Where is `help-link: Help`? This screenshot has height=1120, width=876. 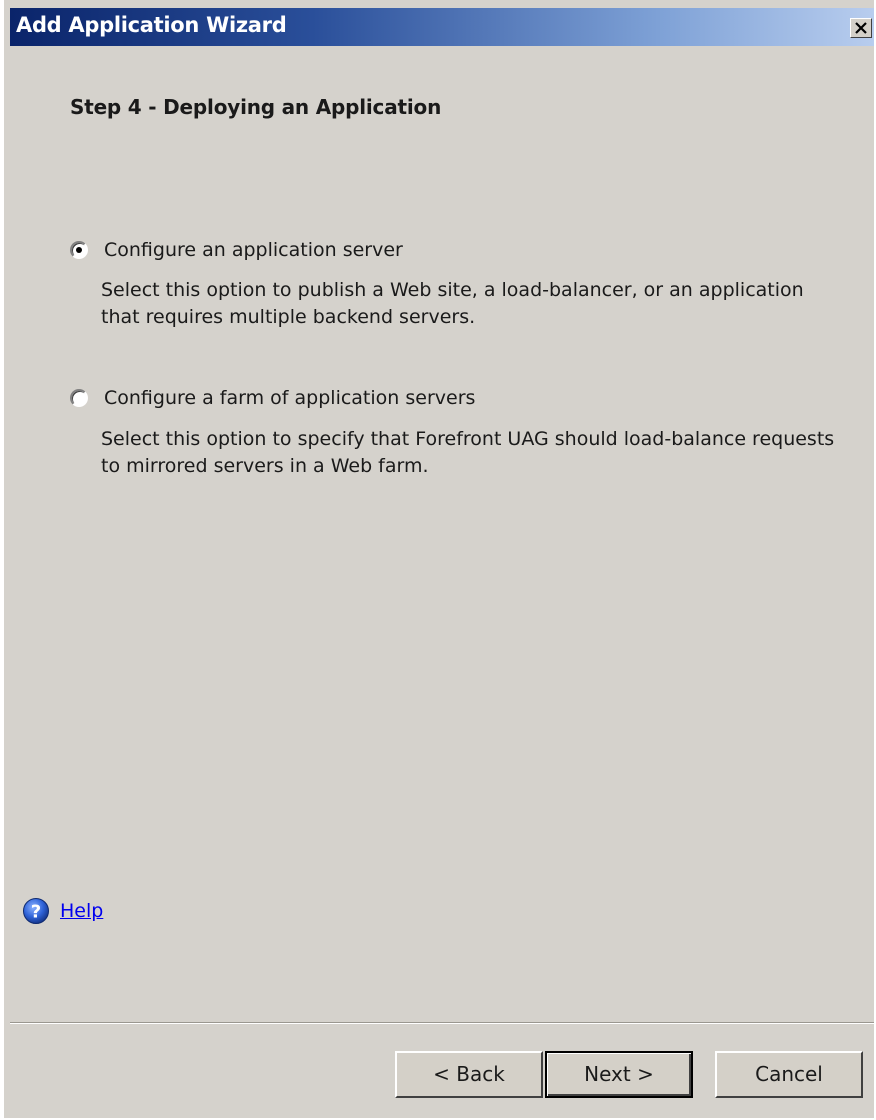
help-link: Help is located at coordinates (81, 911).